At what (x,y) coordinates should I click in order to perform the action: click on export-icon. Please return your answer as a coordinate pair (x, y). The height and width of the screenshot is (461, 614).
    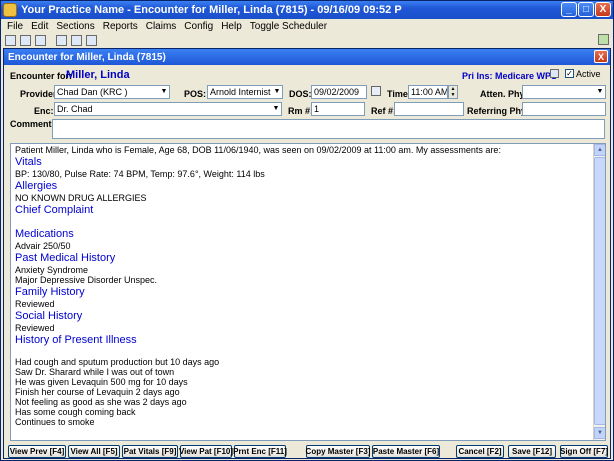
    Looking at the image, I should click on (603, 39).